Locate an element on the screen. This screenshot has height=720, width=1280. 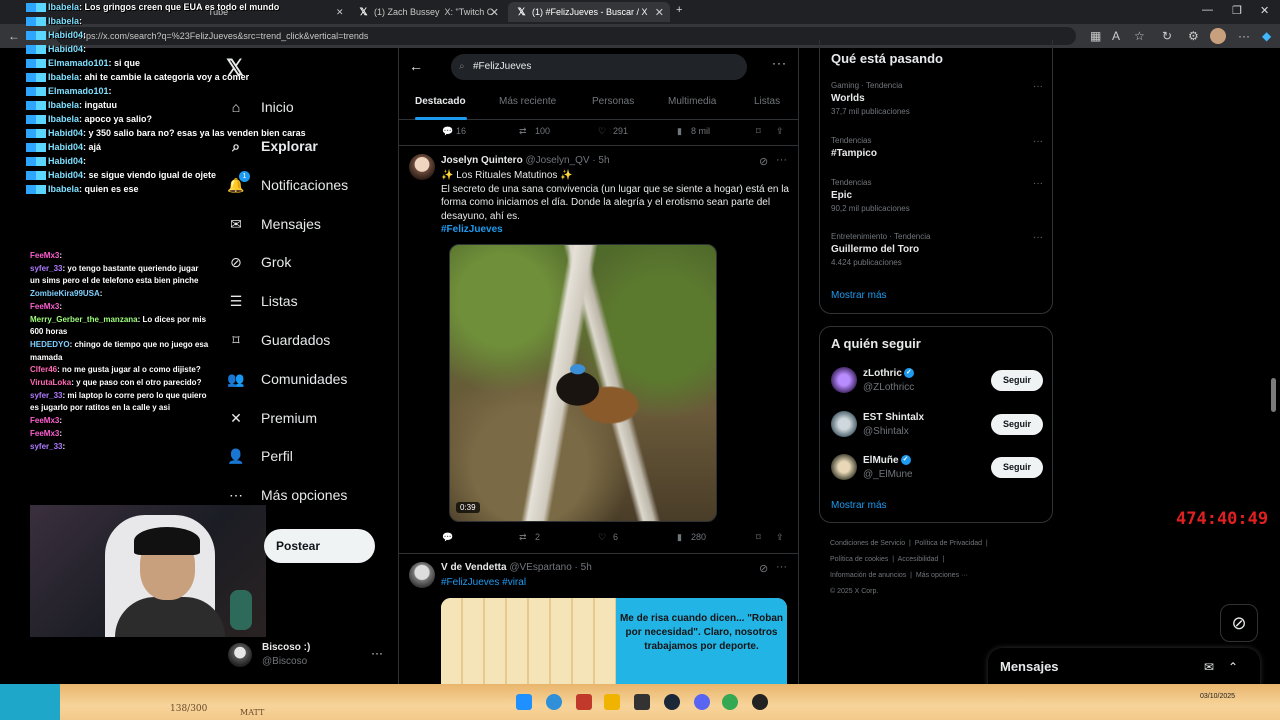
nav-item-notificaciones: 🔔 1 Notificaciones is located at coordinates (287, 184).